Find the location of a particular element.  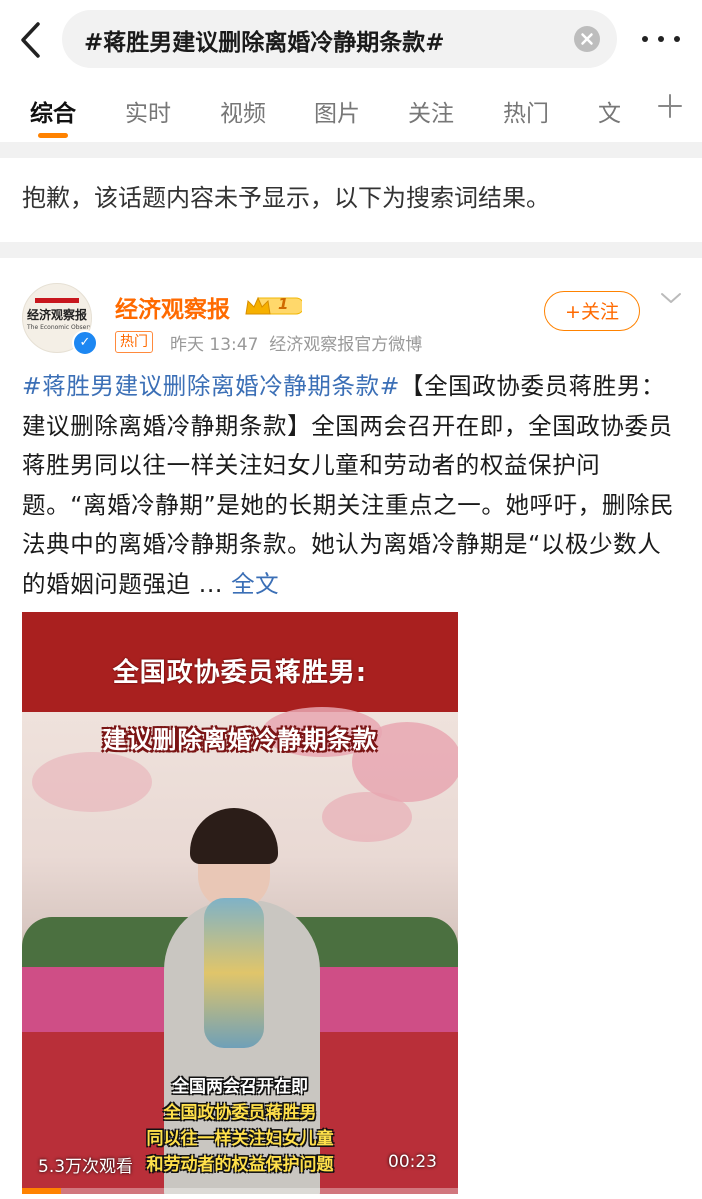

follow-button: +关注 is located at coordinates (592, 311).